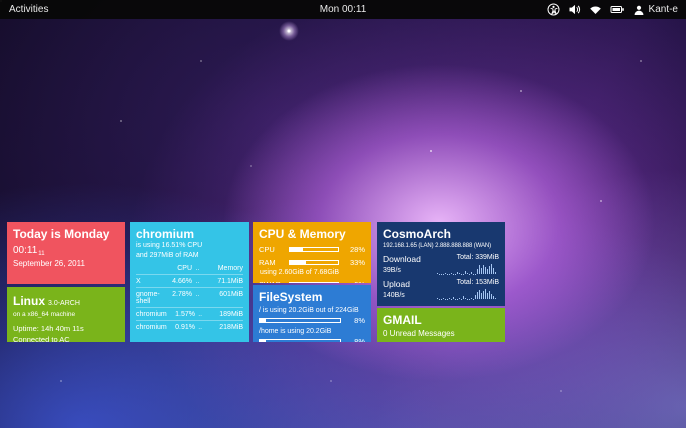  Describe the element at coordinates (138, 282) in the screenshot. I see `process-name: X` at that location.